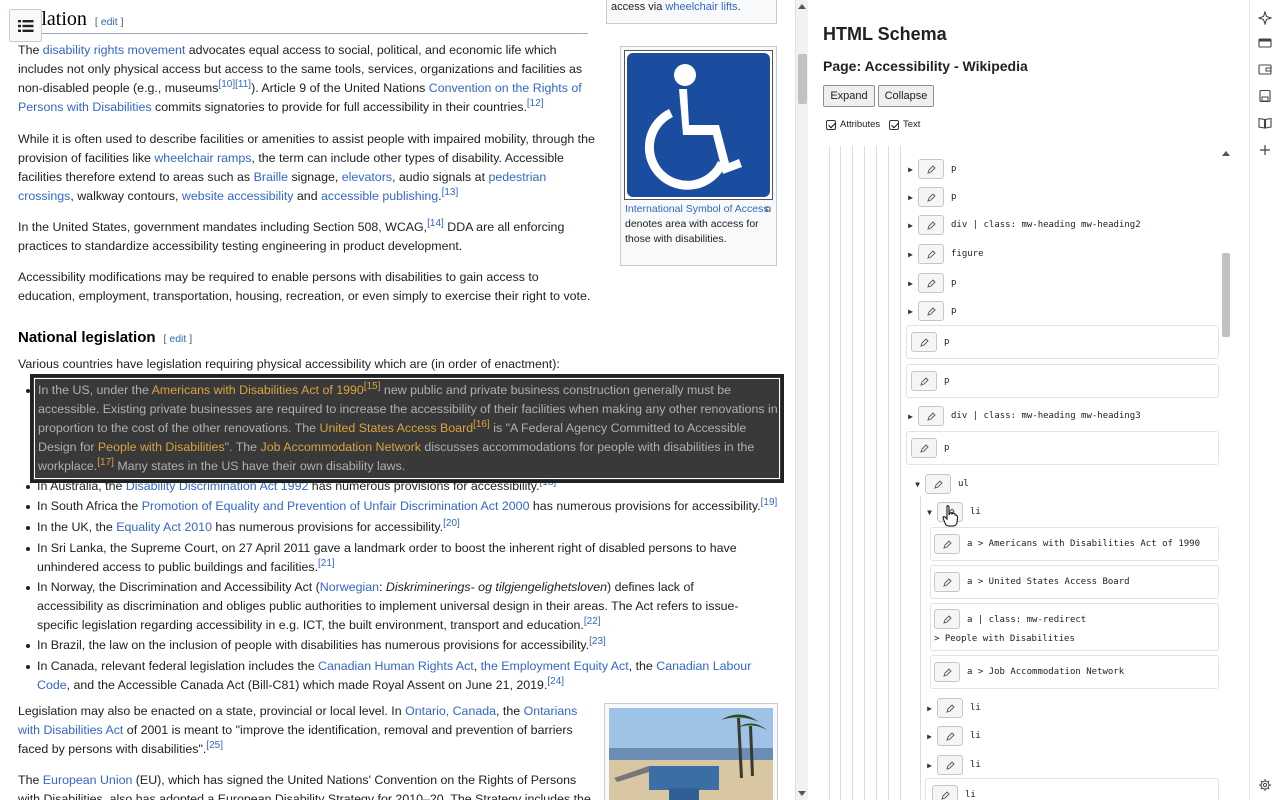 This screenshot has height=800, width=1280. What do you see at coordinates (801, 400) in the screenshot?
I see `article-scrollbar` at bounding box center [801, 400].